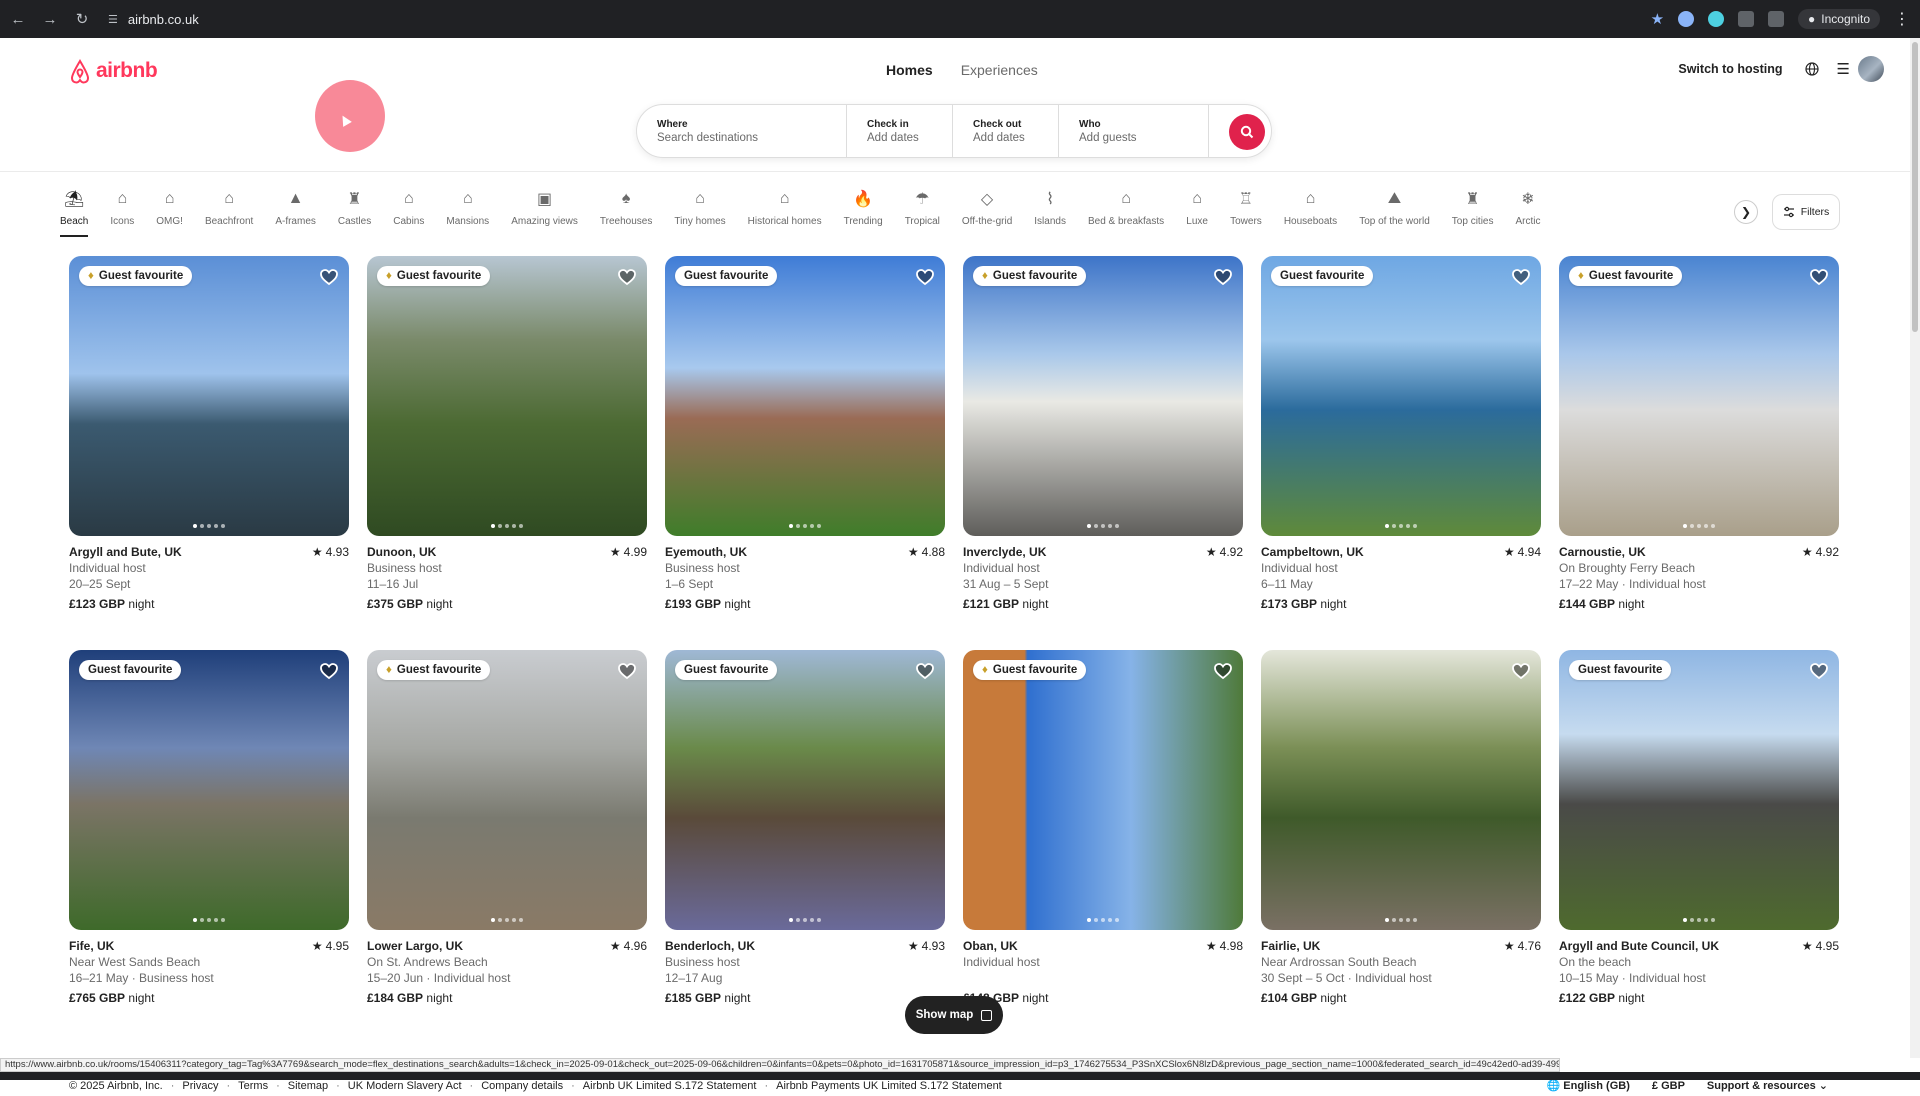  What do you see at coordinates (354, 212) in the screenshot?
I see `category-castles: ♜ Castles` at bounding box center [354, 212].